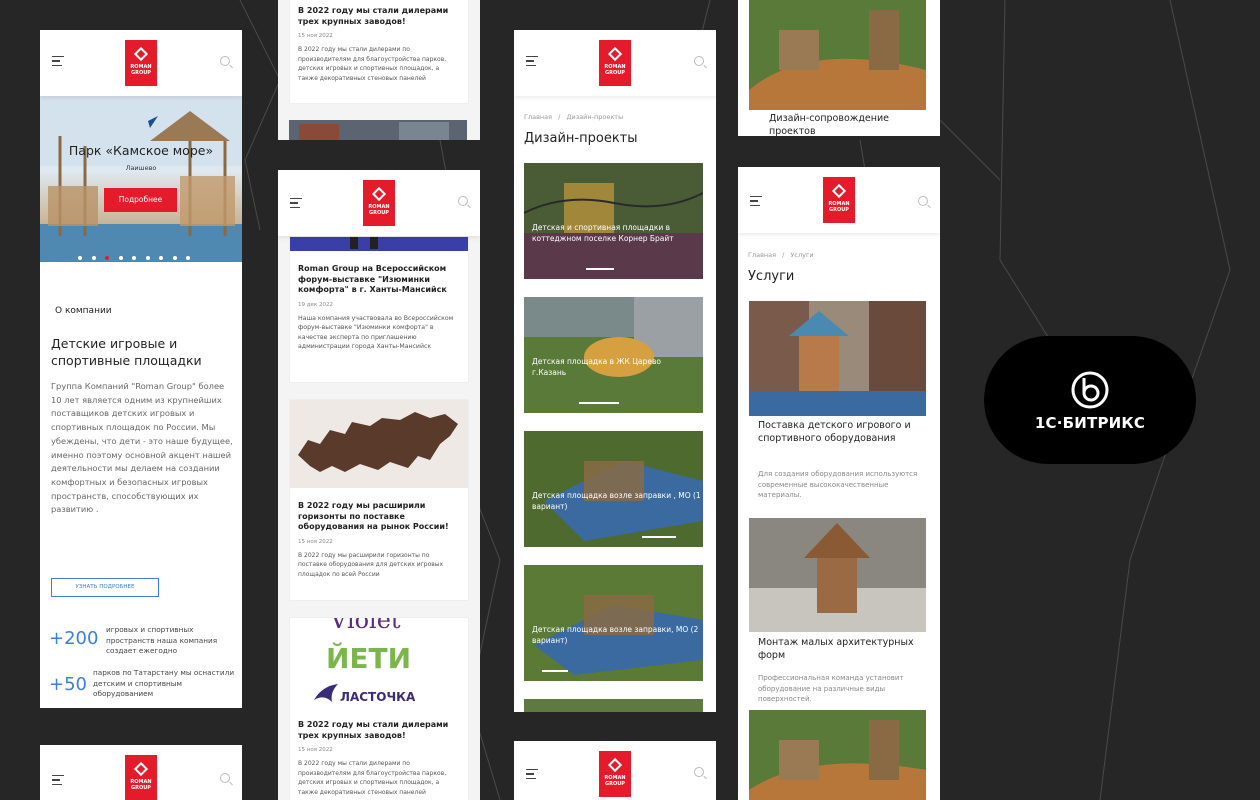 The image size is (1260, 800). What do you see at coordinates (369, 658) in the screenshot?
I see `brand-yeti: ЙЕТИ` at bounding box center [369, 658].